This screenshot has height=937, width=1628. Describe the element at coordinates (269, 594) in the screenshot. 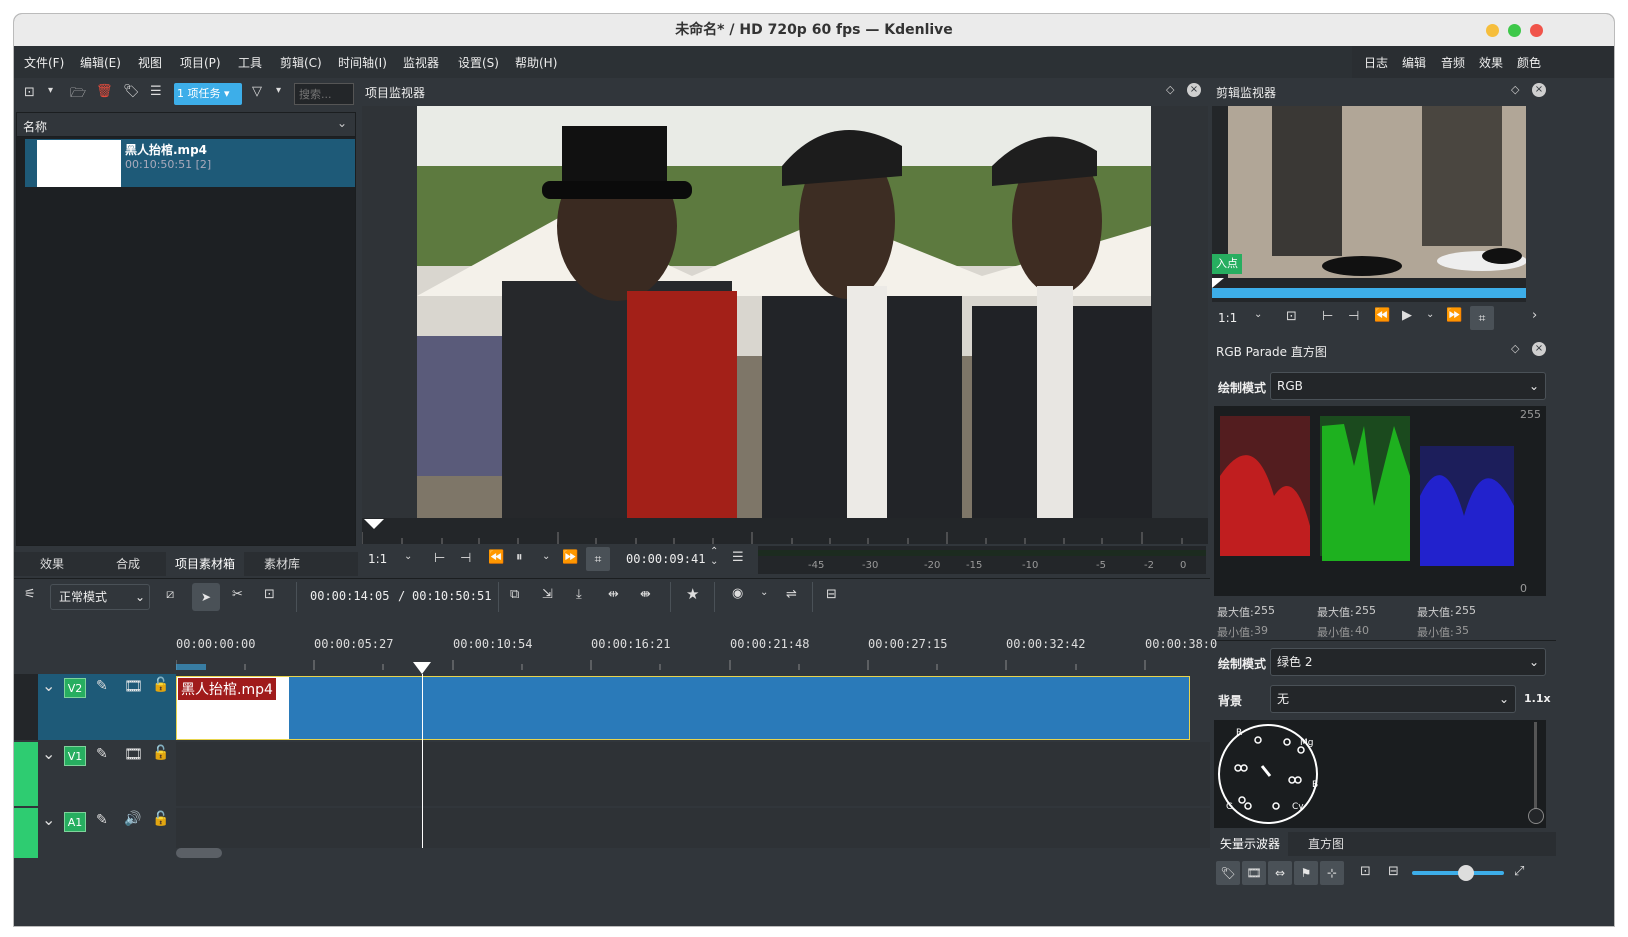

I see `slip-tool-icon: ⊡` at that location.